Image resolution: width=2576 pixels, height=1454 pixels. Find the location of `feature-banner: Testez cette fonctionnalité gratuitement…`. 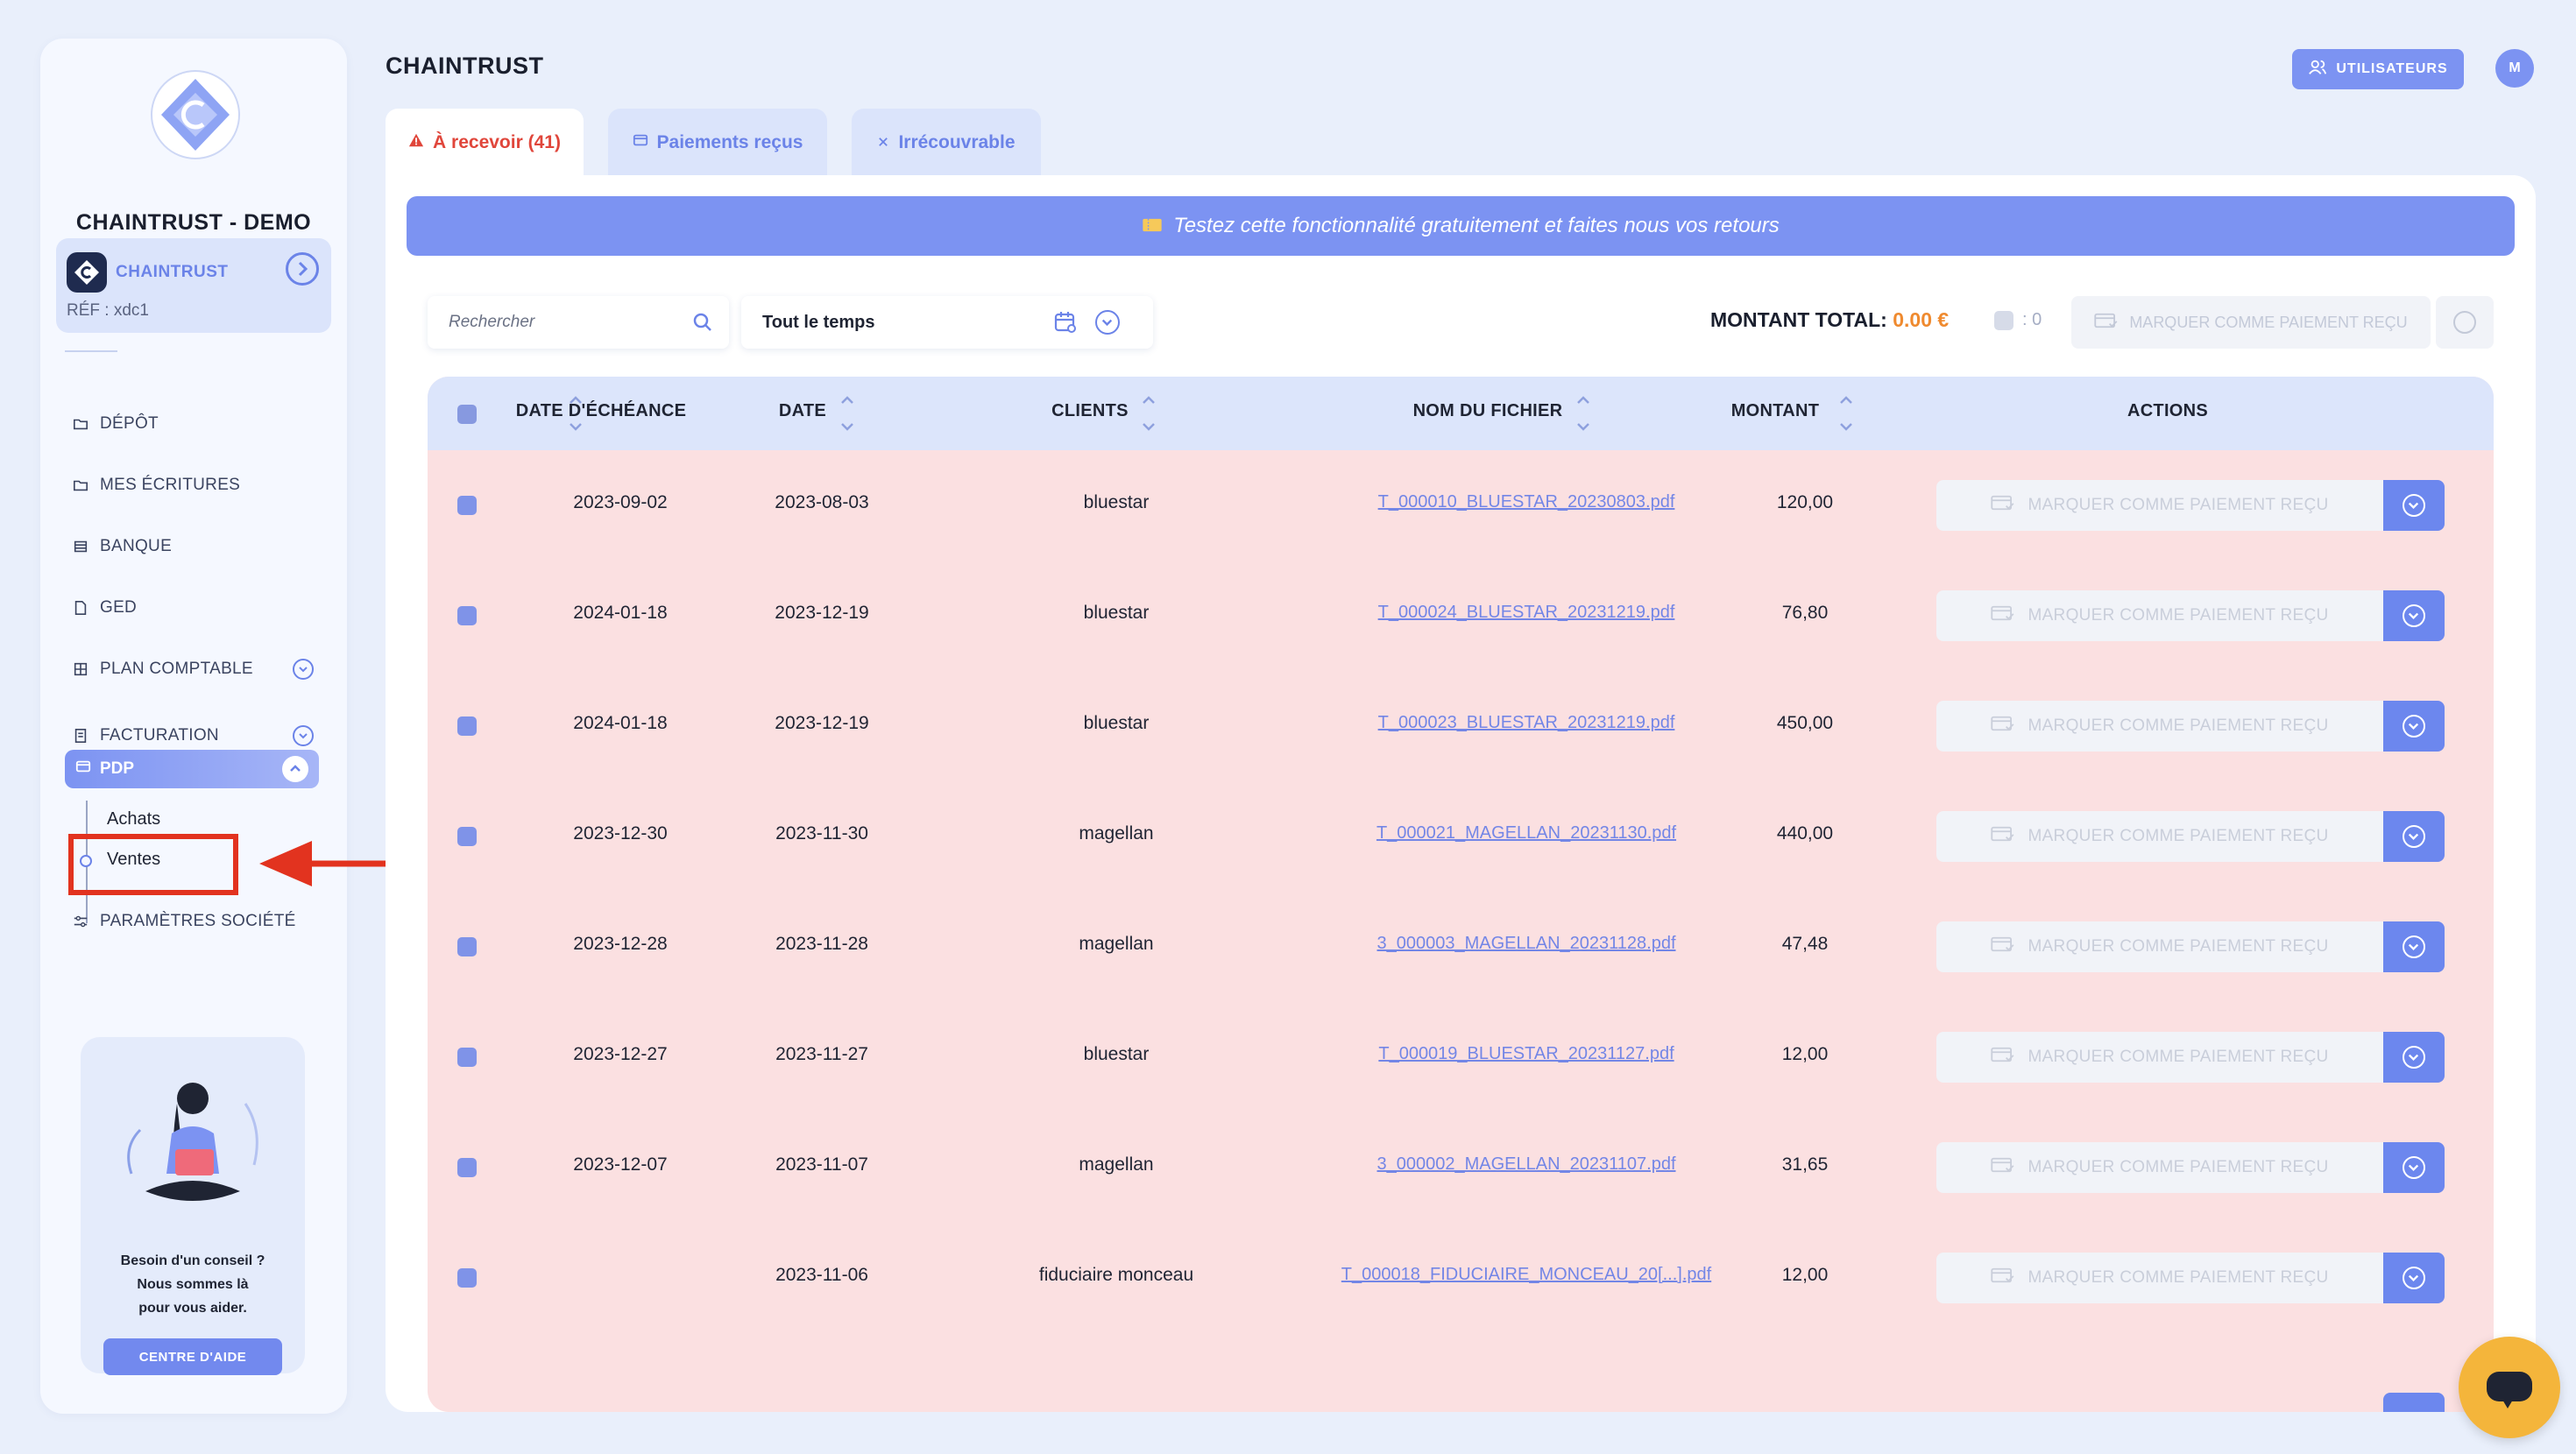

feature-banner: Testez cette fonctionnalité gratuitement… is located at coordinates (1461, 226).